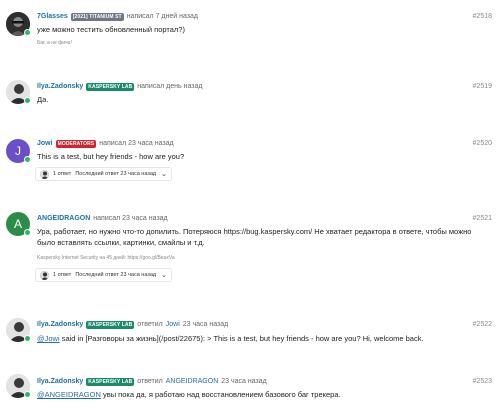  What do you see at coordinates (162, 16) in the screenshot?
I see `post-time: написал 7 дней назад` at bounding box center [162, 16].